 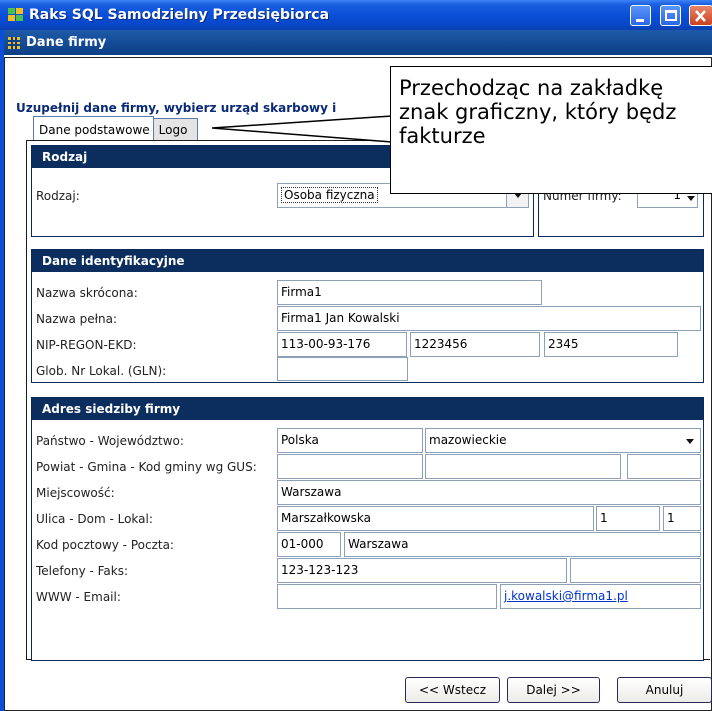 I want to click on powiat-gmina-label: Powiat - Gmina - Kod gminy wg GUS:, so click(x=146, y=467).